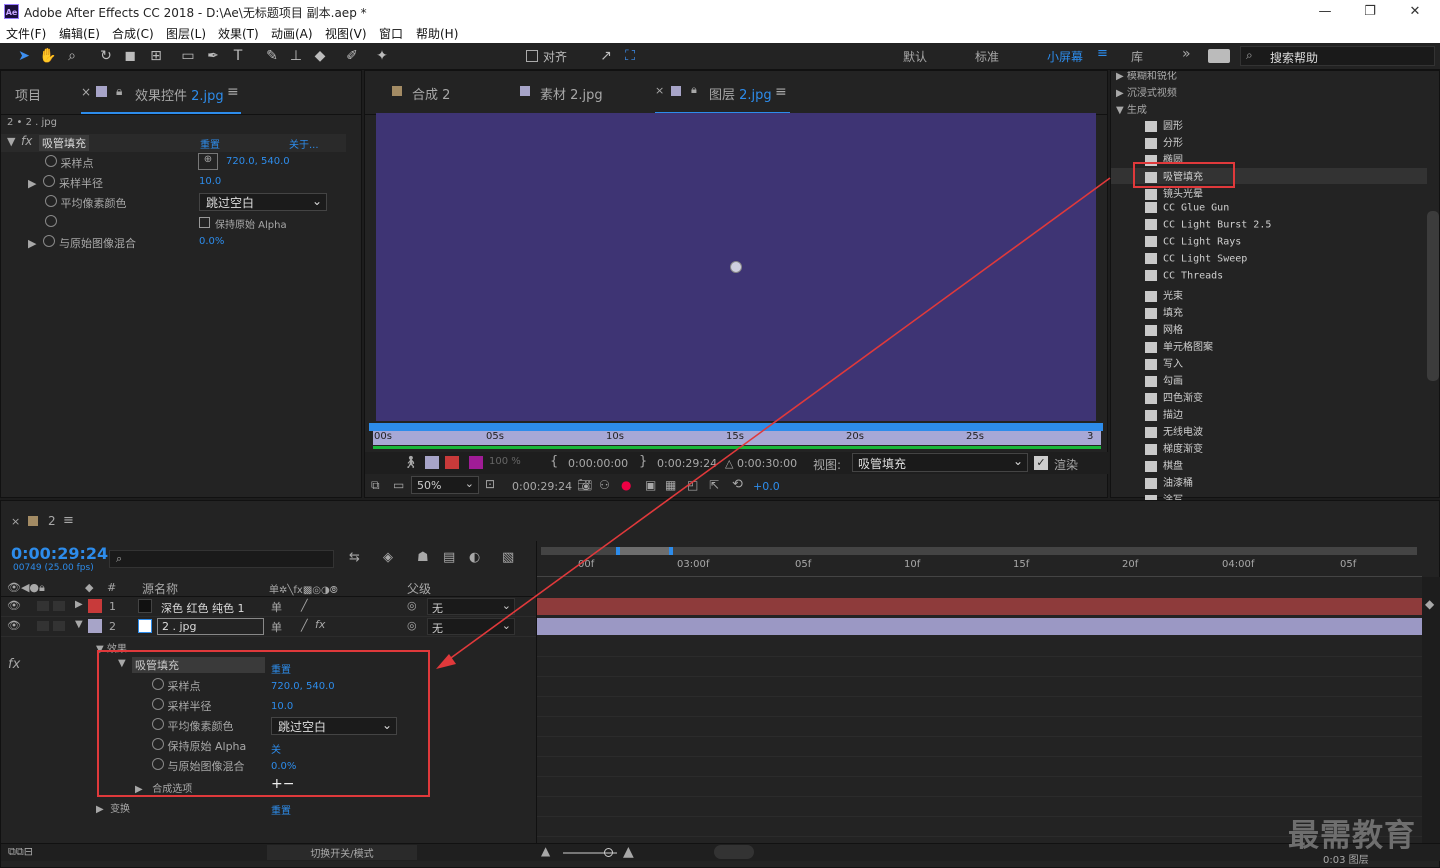 The width and height of the screenshot is (1440, 868). Describe the element at coordinates (410, 462) in the screenshot. I see `puppet-icon: 🚶︎` at that location.